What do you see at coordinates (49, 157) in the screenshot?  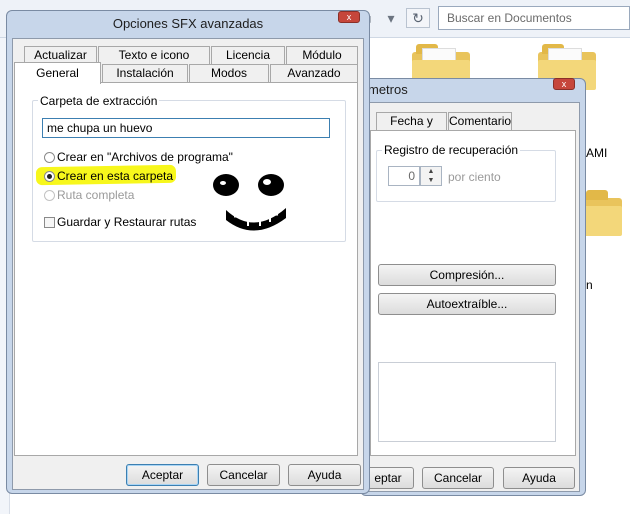 I see `radio-program-files` at bounding box center [49, 157].